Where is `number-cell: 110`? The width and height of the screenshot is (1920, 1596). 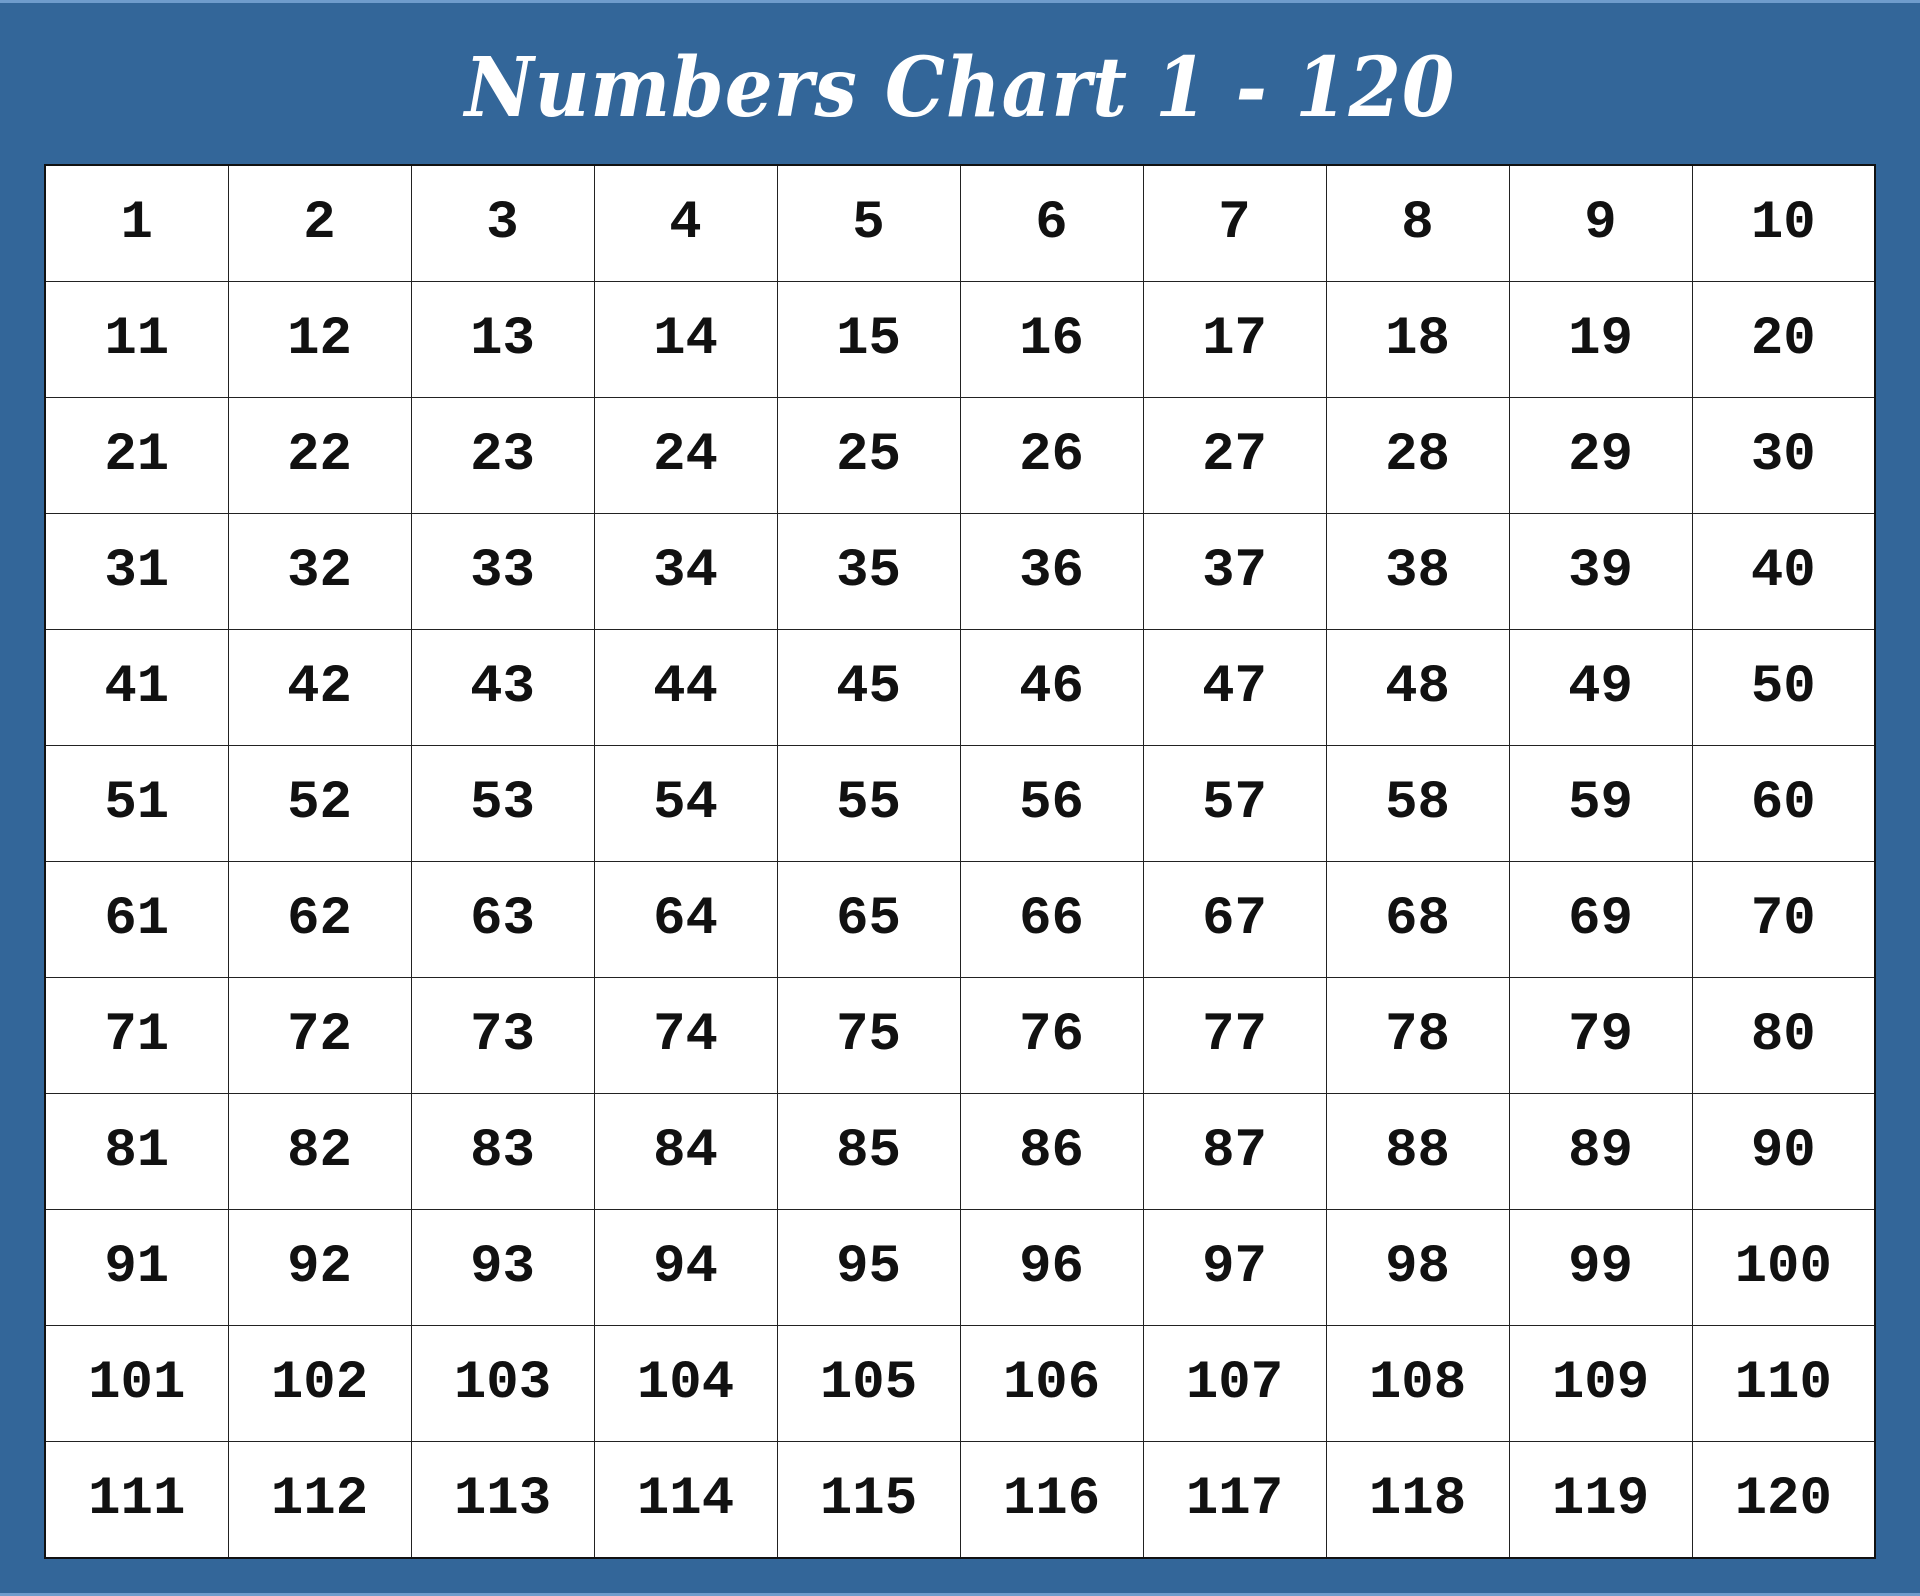 number-cell: 110 is located at coordinates (1783, 1383).